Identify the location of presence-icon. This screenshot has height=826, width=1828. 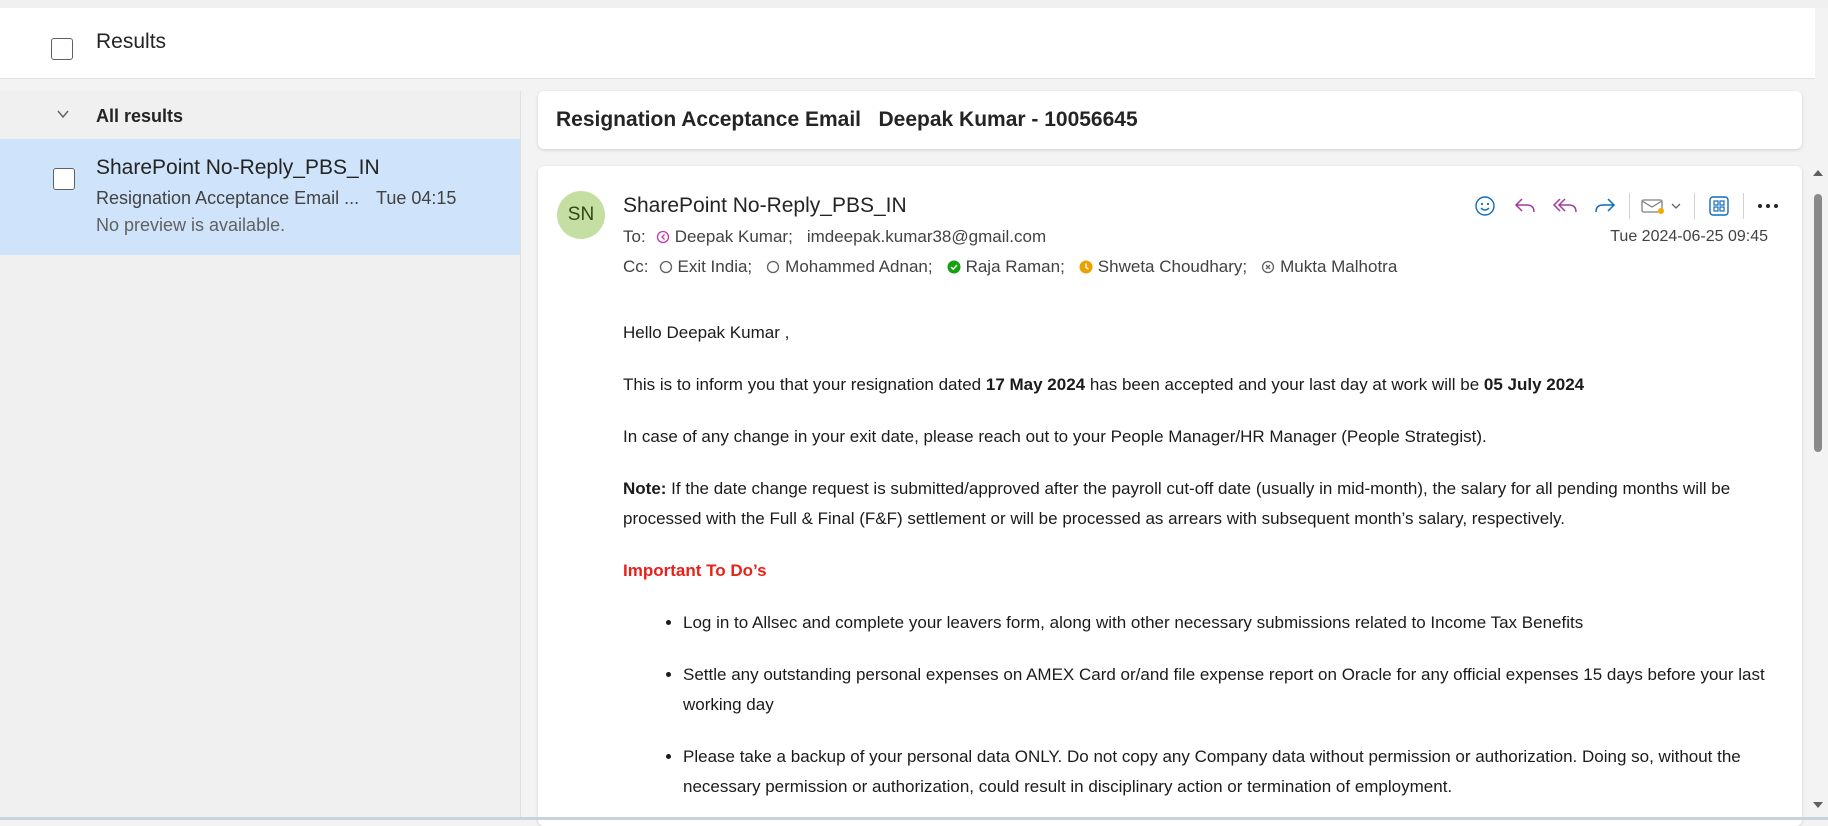
(663, 237).